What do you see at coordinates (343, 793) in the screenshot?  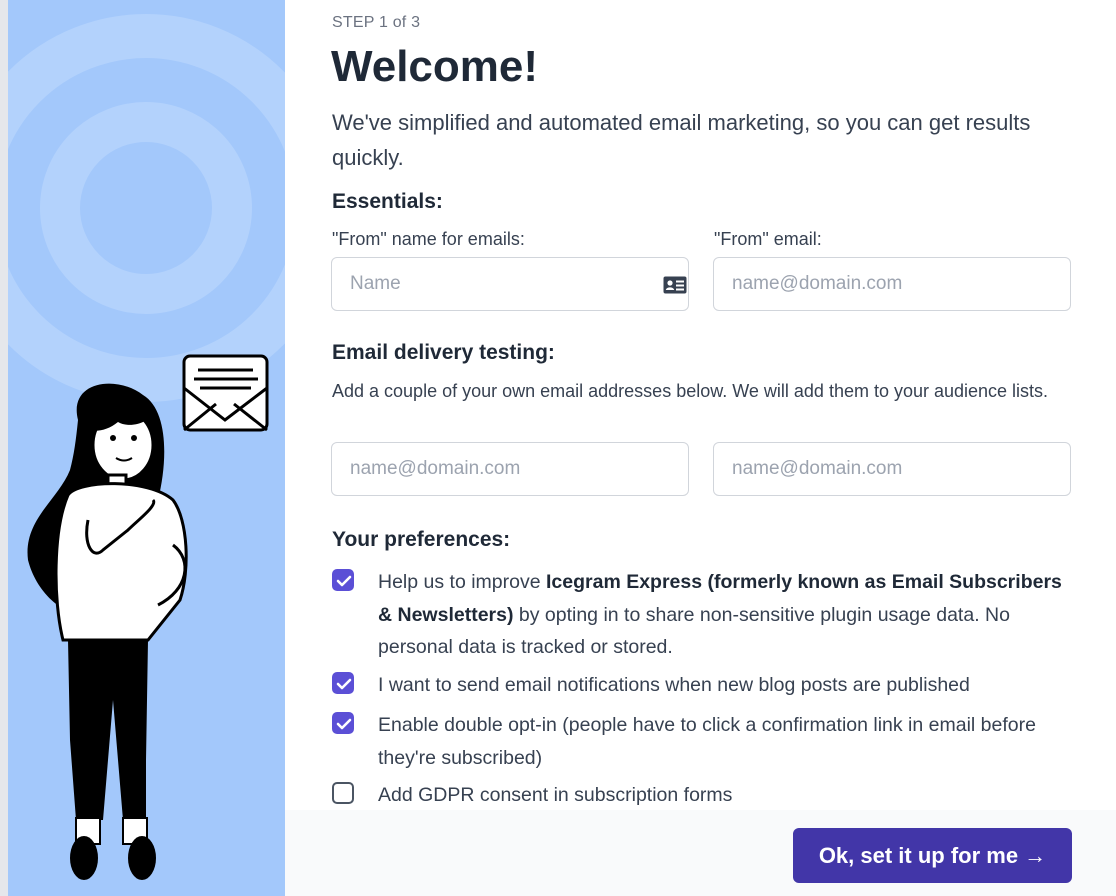 I see `gdpr-consent-checkbox` at bounding box center [343, 793].